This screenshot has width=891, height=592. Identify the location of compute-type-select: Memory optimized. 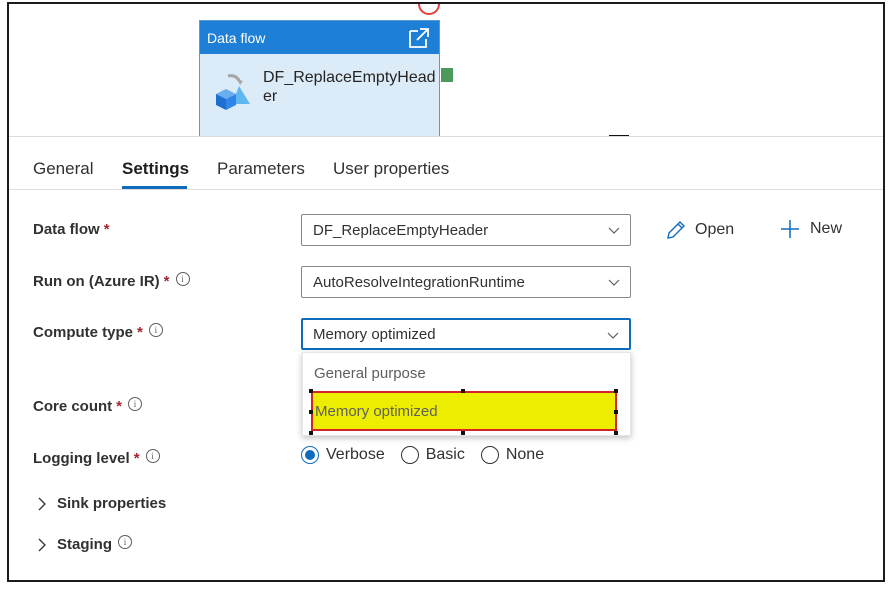
(466, 334).